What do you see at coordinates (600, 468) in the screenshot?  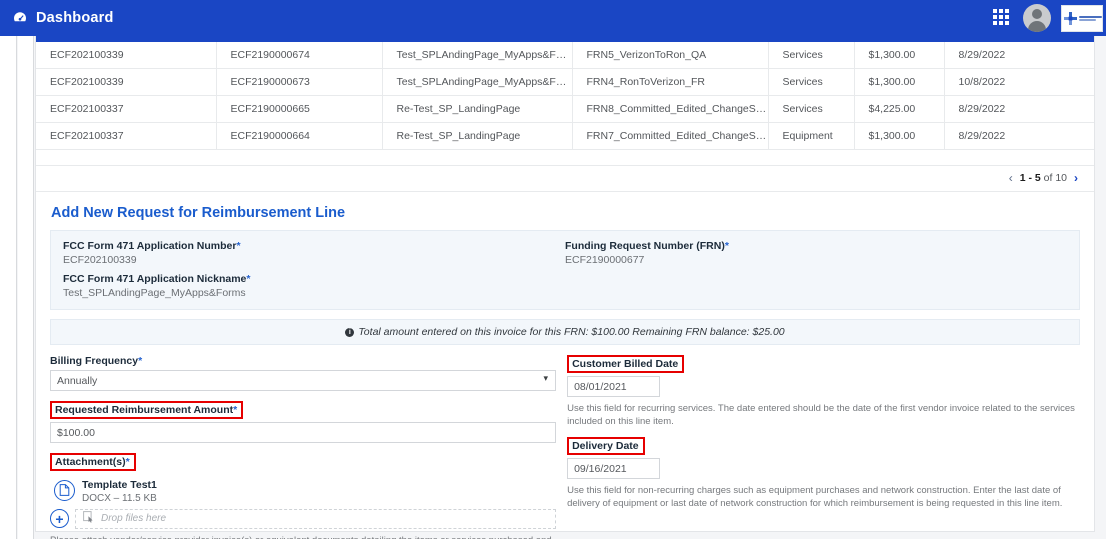 I see `delivery-date-value: 09/16/2021` at bounding box center [600, 468].